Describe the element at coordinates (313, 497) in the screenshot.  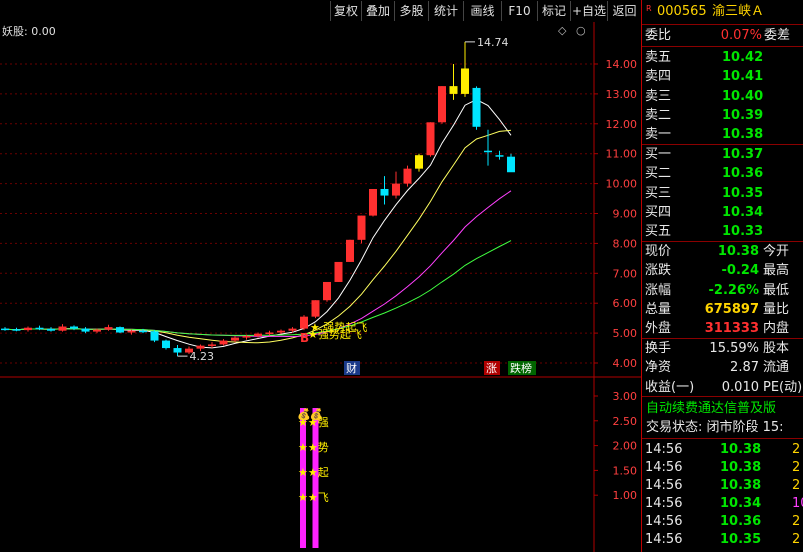
I see `indicator-signal-label: ★★飞` at that location.